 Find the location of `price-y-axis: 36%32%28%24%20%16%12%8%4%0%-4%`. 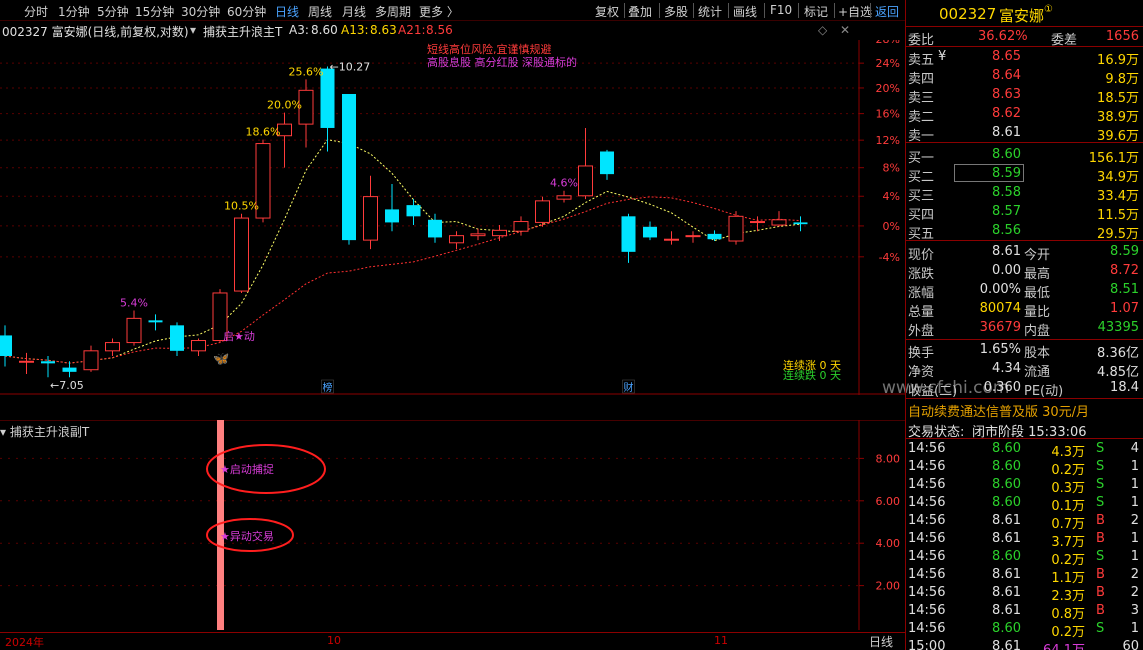

price-y-axis: 36%32%28%24%20%16%12%8%4%0%-4% is located at coordinates (879, 152).